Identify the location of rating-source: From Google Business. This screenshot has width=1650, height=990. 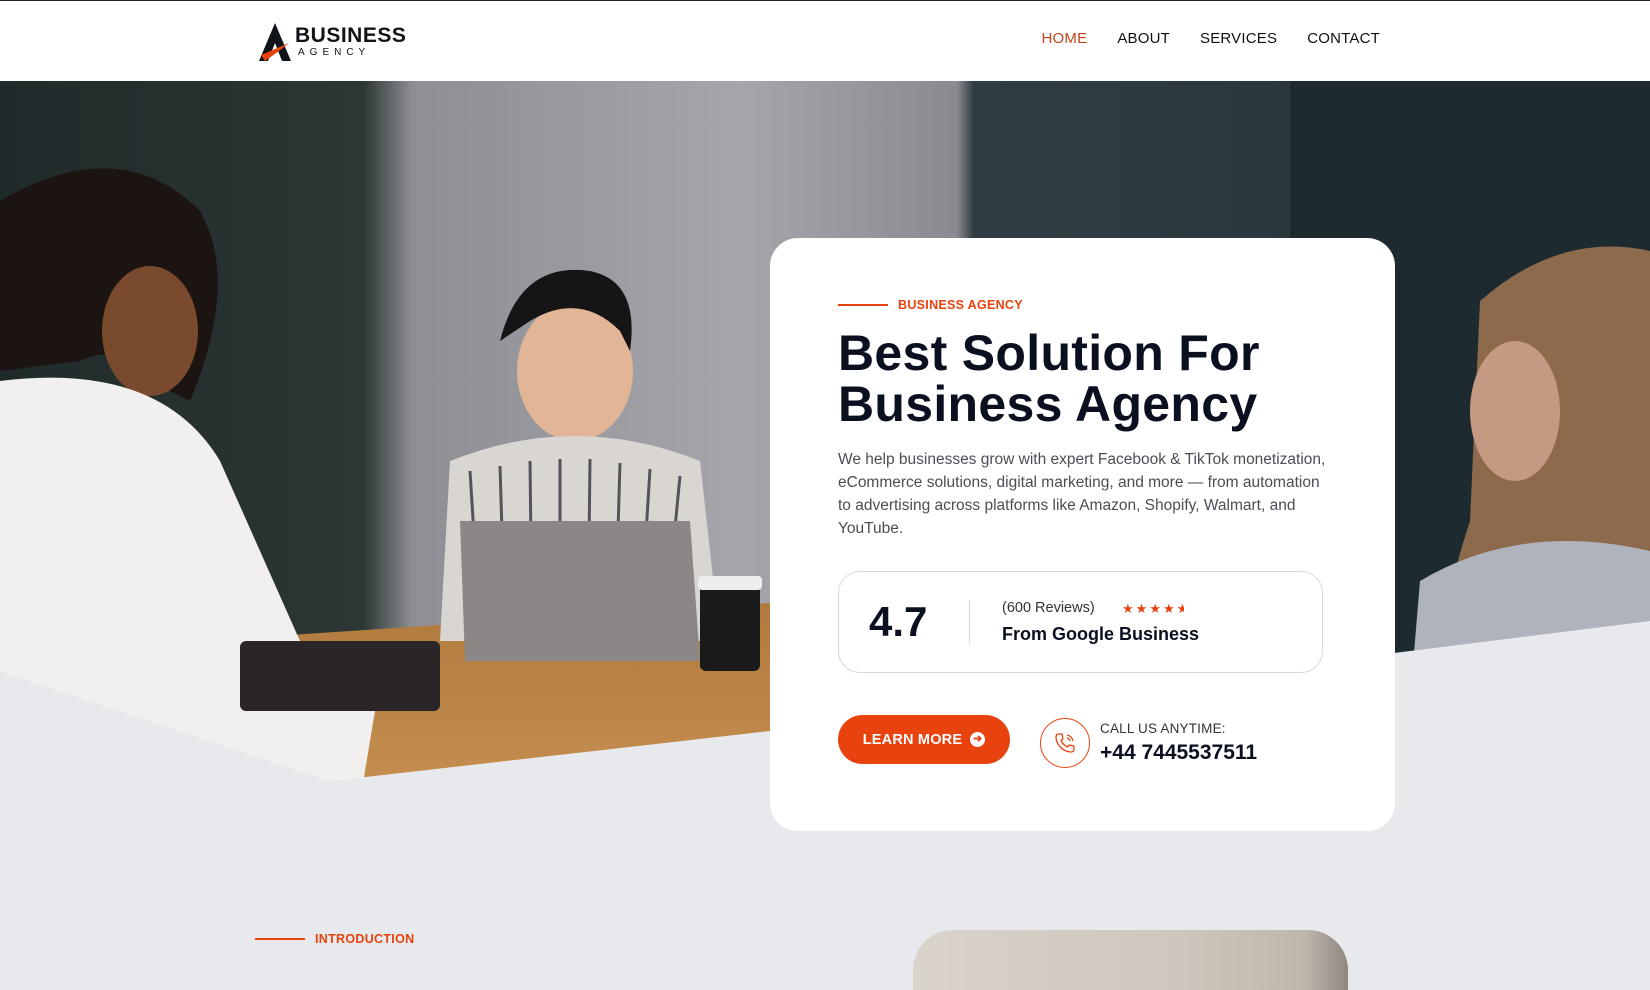
(1101, 634).